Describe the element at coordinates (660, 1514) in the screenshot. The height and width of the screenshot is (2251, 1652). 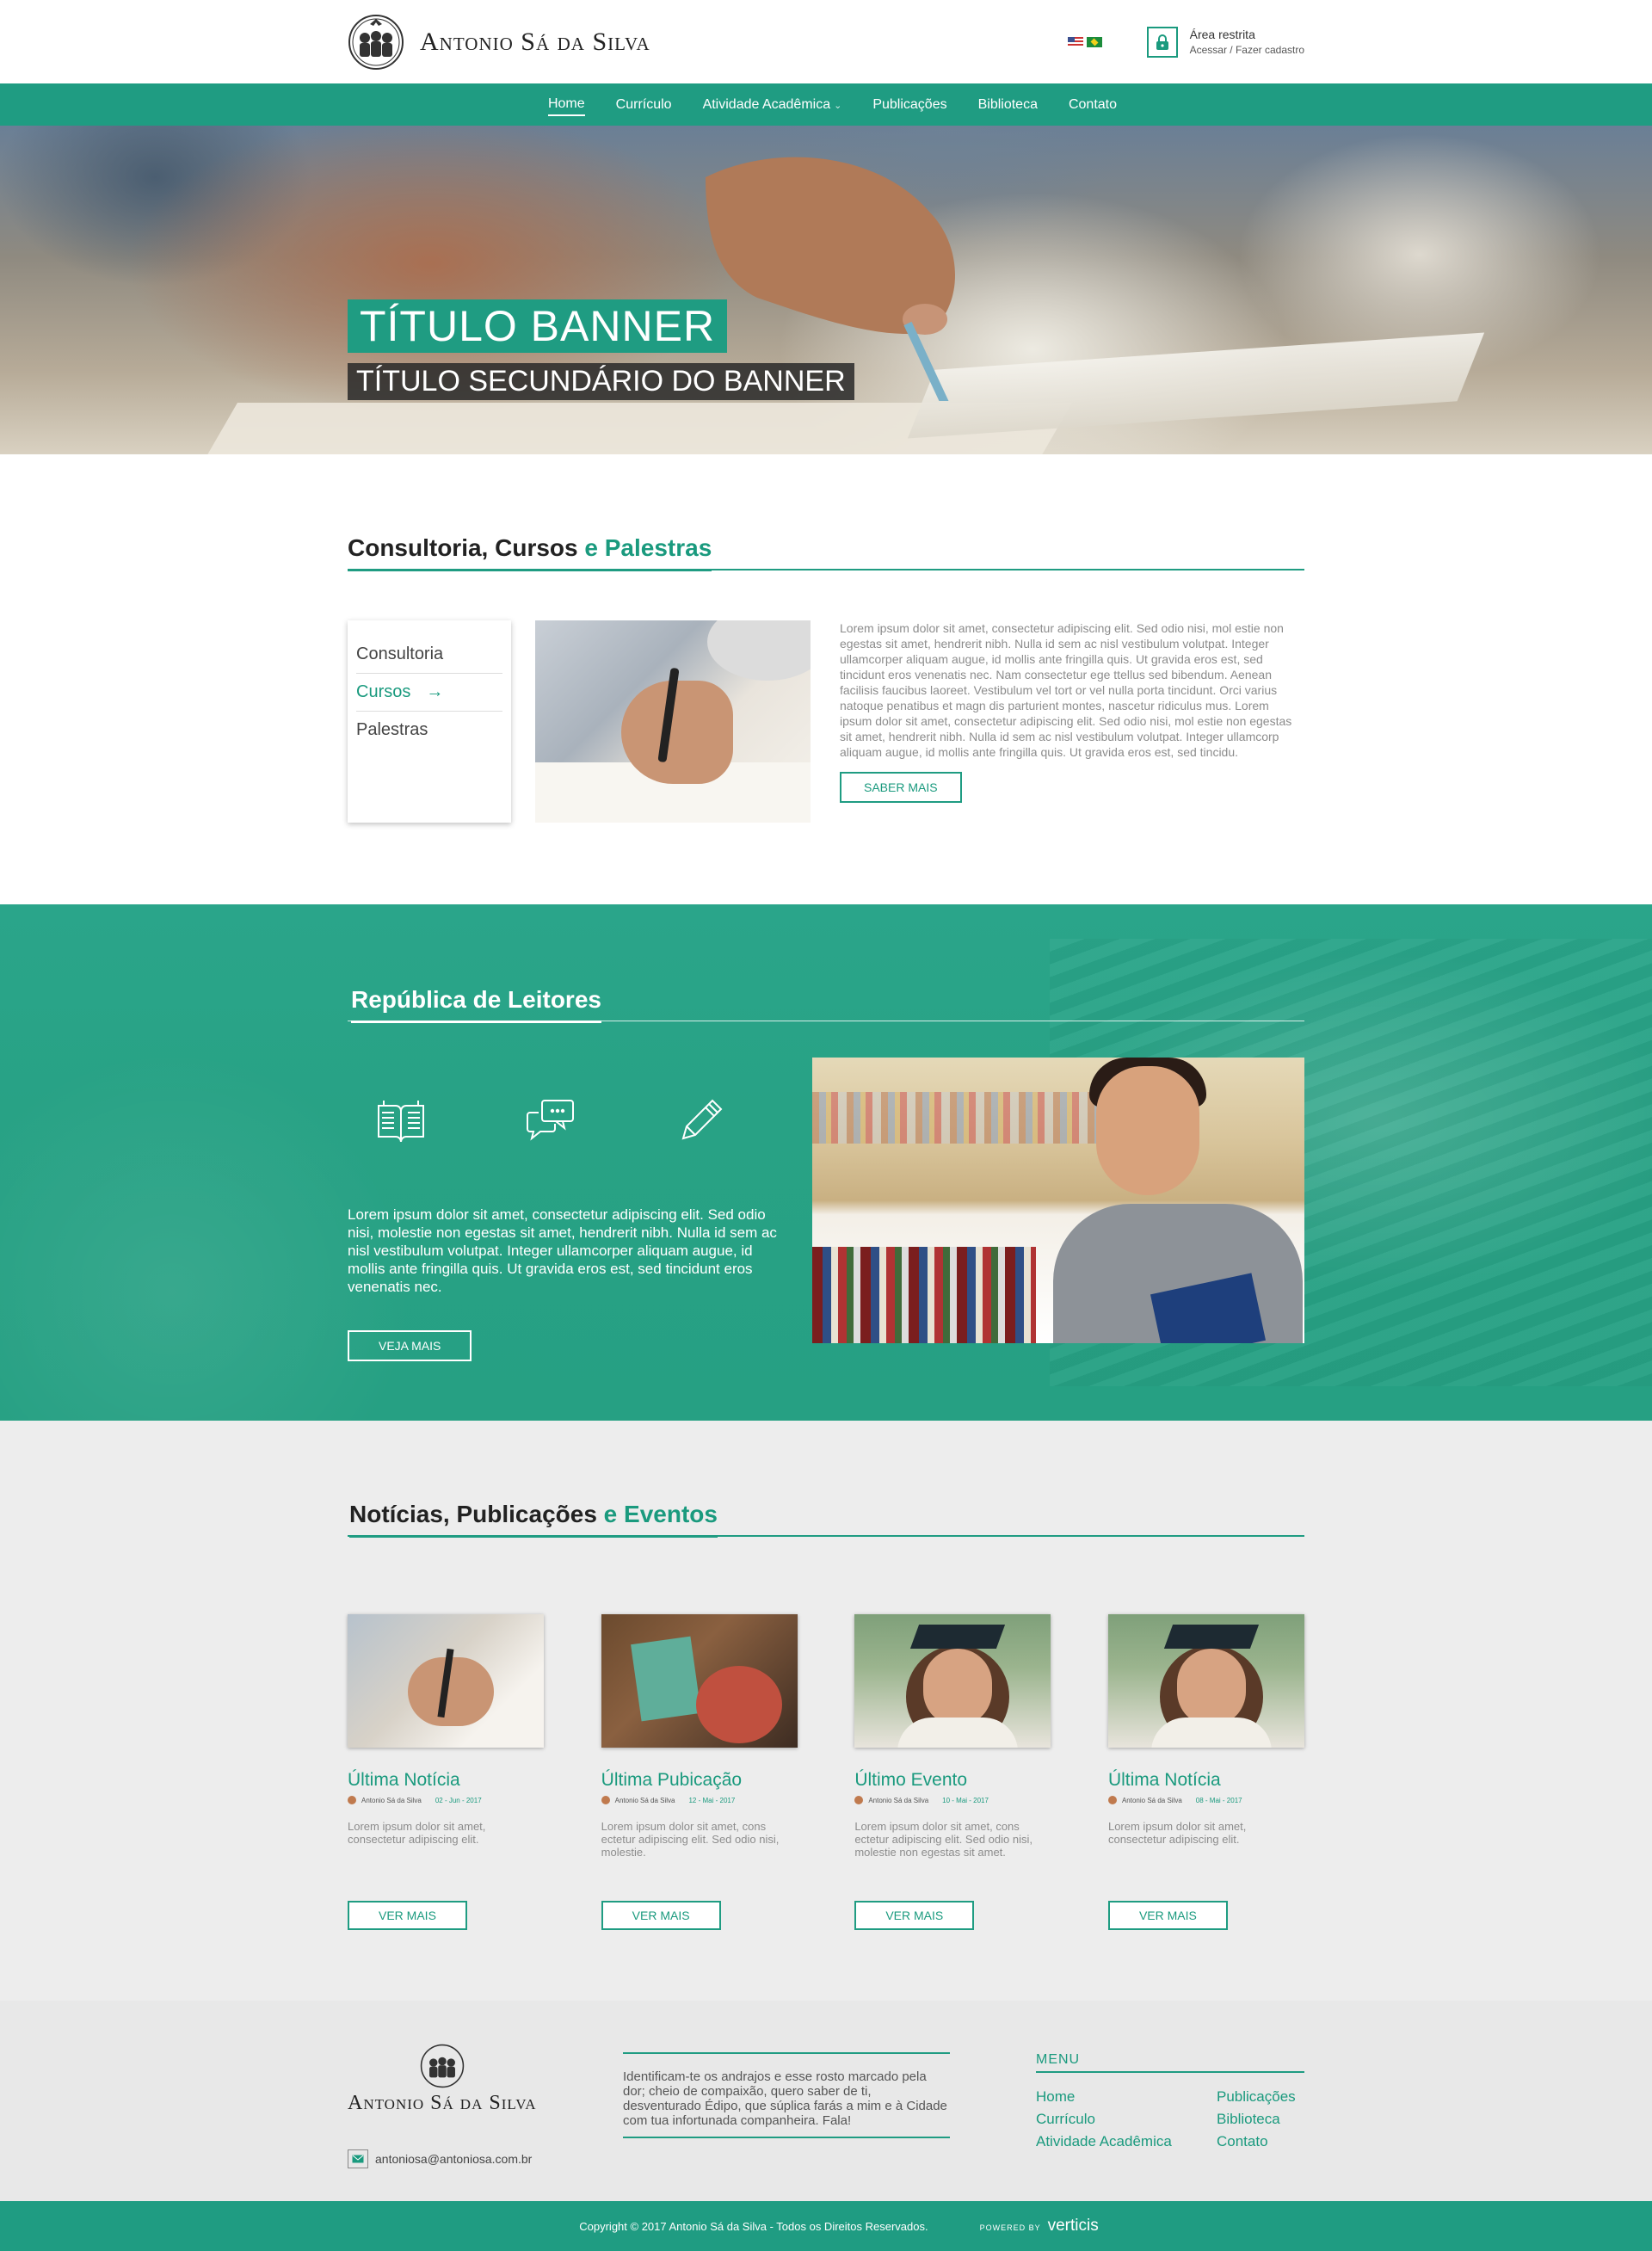
I see `section-title-accent: e Eventos` at that location.